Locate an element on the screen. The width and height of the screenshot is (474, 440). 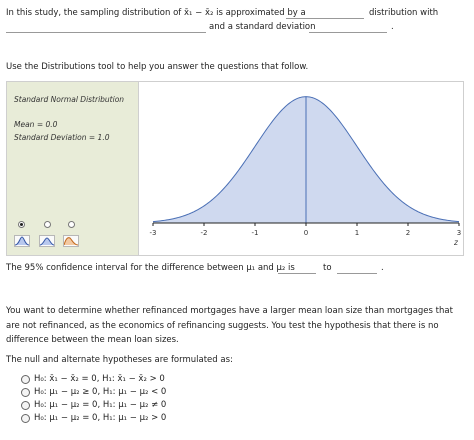
hypothesis-option-2: H₀: μ₁ − μ₂ ≥ 0, H₁: μ₁ − μ₂ < 0 is located at coordinates (100, 392).